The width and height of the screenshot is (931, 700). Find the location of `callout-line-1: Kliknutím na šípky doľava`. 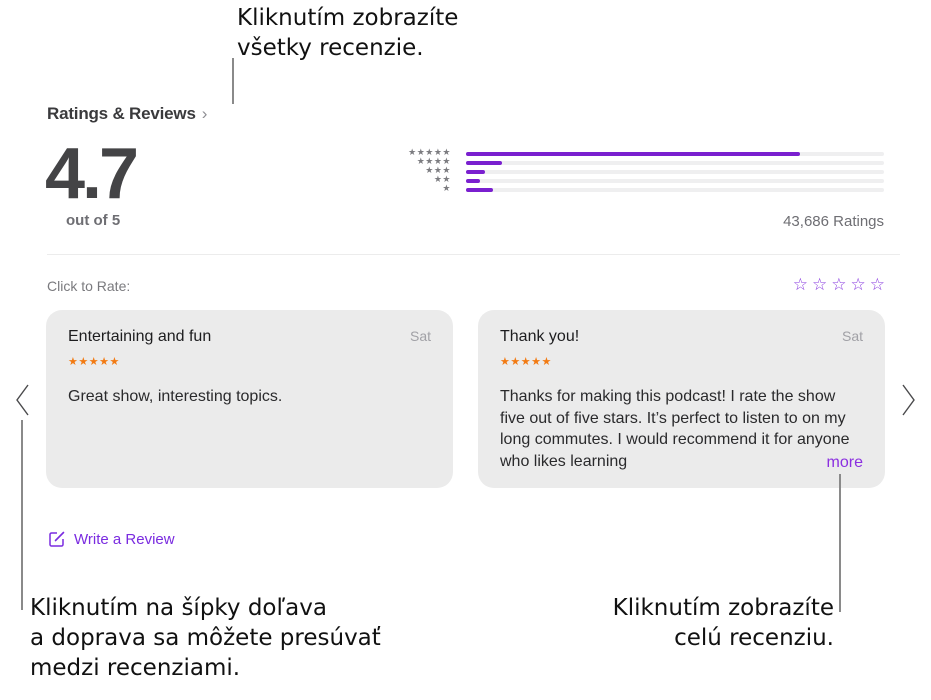

callout-line-1: Kliknutím na šípky doľava is located at coordinates (178, 608).